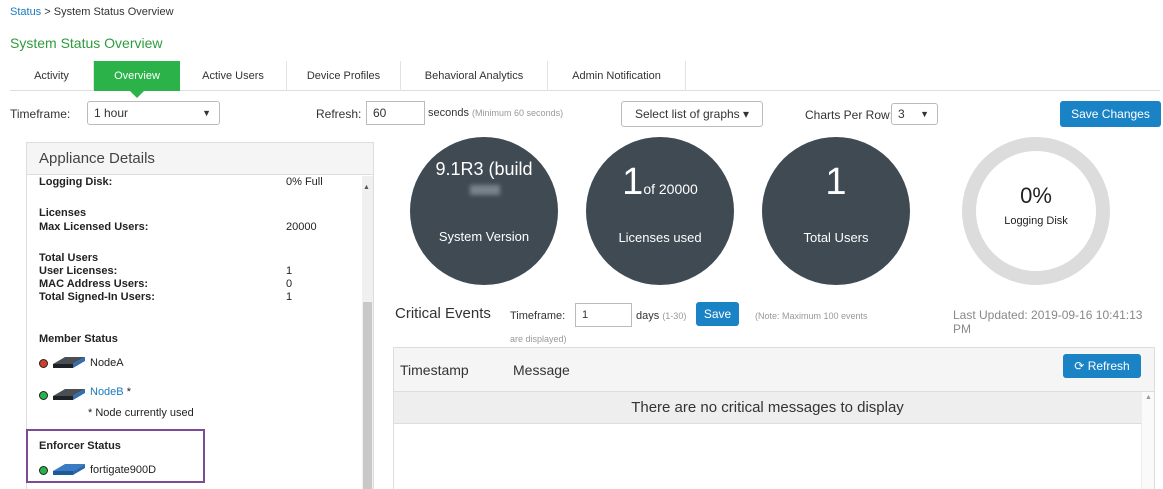  What do you see at coordinates (617, 76) in the screenshot?
I see `tab-admin-notification: Admin Notification` at bounding box center [617, 76].